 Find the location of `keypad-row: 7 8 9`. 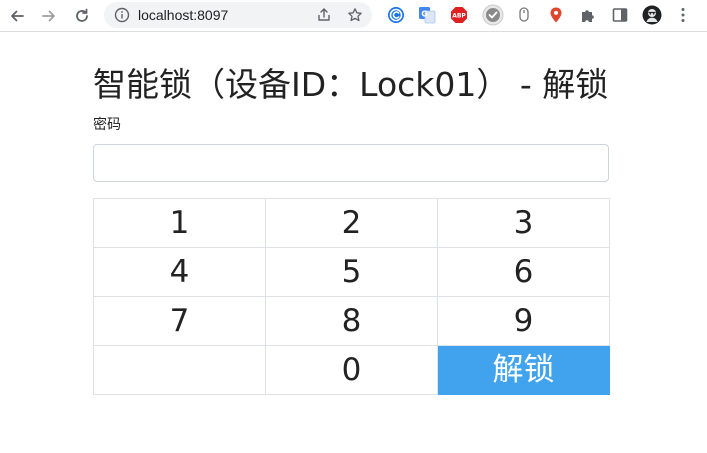

keypad-row: 7 8 9 is located at coordinates (351, 321).